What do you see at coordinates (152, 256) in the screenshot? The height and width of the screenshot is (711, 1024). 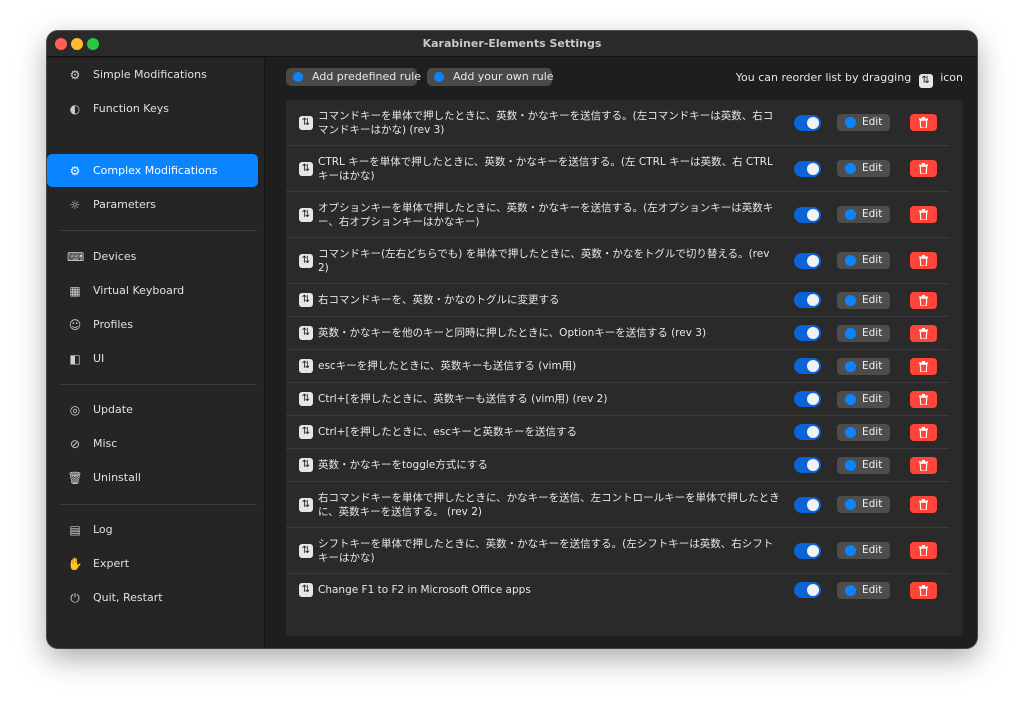 I see `sidebar-item-devices: ⌨ Devices` at bounding box center [152, 256].